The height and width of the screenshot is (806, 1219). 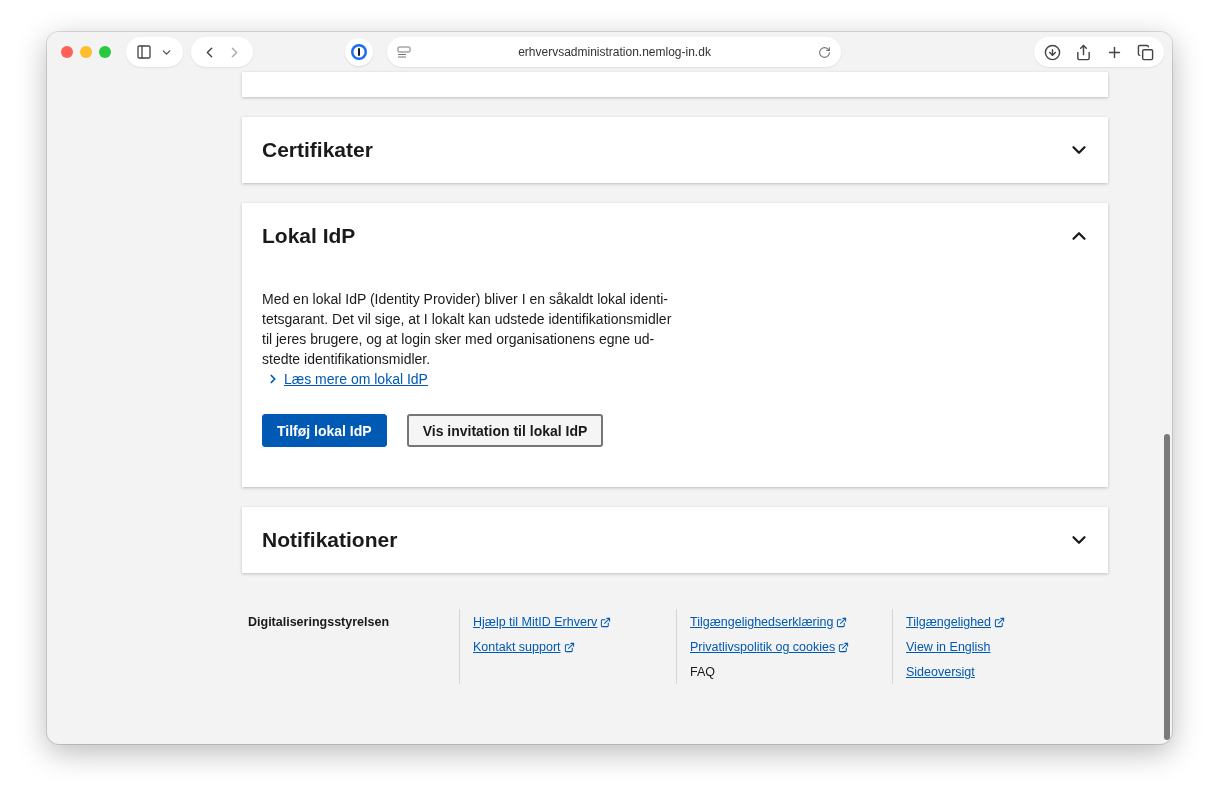 What do you see at coordinates (1083, 52) in the screenshot?
I see `share-icon` at bounding box center [1083, 52].